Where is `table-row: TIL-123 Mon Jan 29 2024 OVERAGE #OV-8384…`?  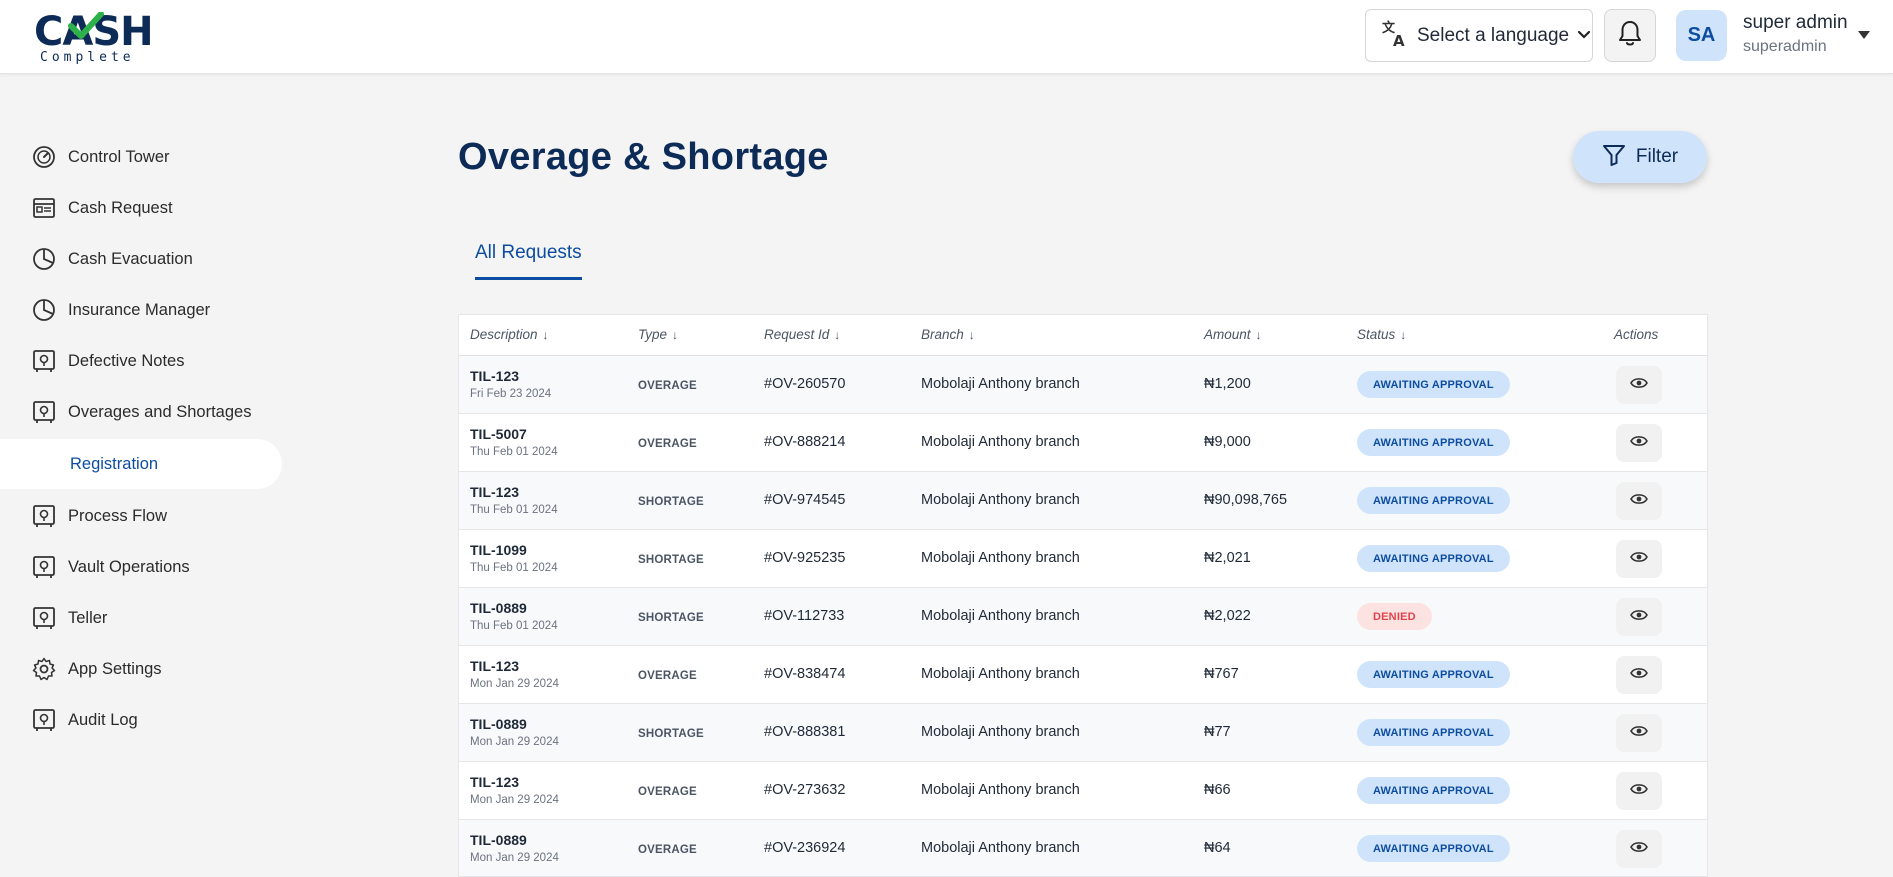 table-row: TIL-123 Mon Jan 29 2024 OVERAGE #OV-8384… is located at coordinates (1083, 675).